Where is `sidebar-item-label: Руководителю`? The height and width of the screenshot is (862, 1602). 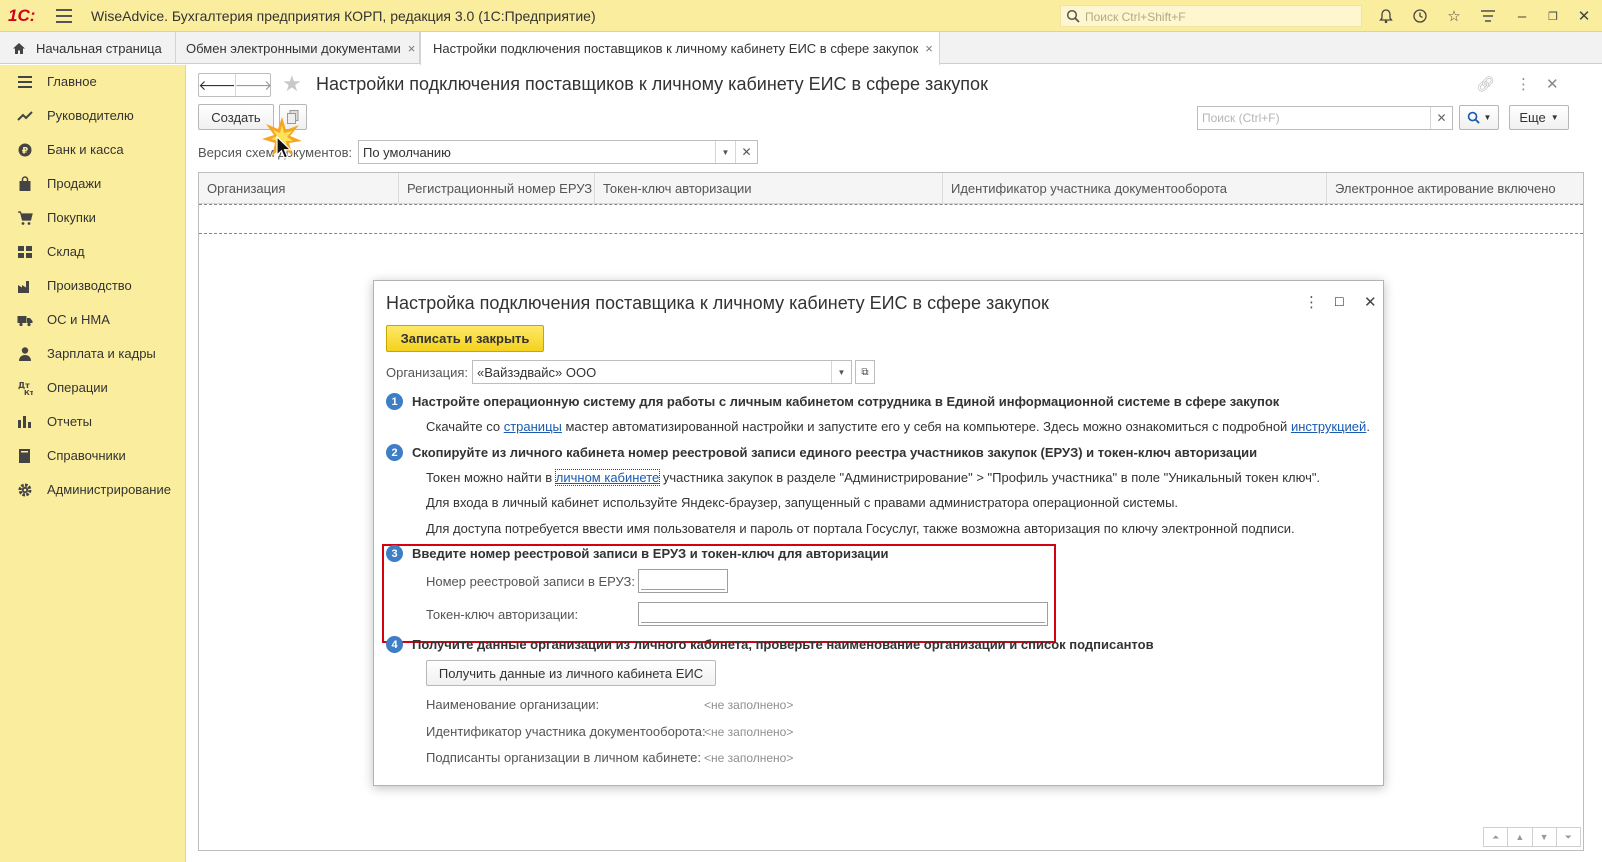 sidebar-item-label: Руководителю is located at coordinates (90, 115).